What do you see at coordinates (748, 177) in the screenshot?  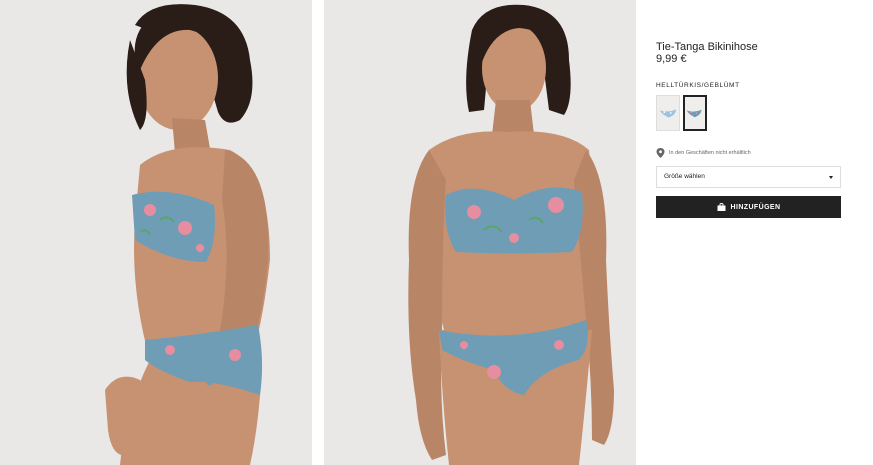 I see `size-select: Größe wählen` at bounding box center [748, 177].